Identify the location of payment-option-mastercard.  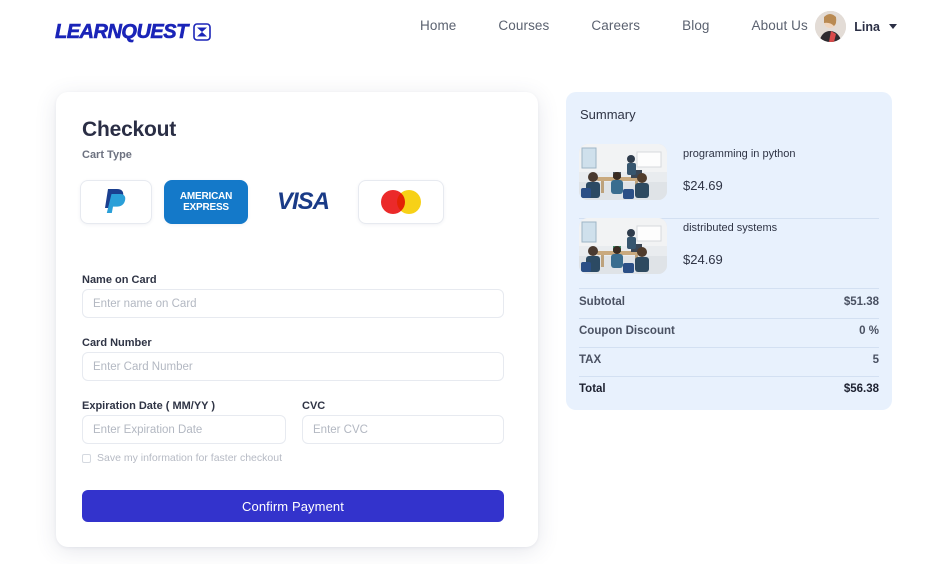
(401, 202).